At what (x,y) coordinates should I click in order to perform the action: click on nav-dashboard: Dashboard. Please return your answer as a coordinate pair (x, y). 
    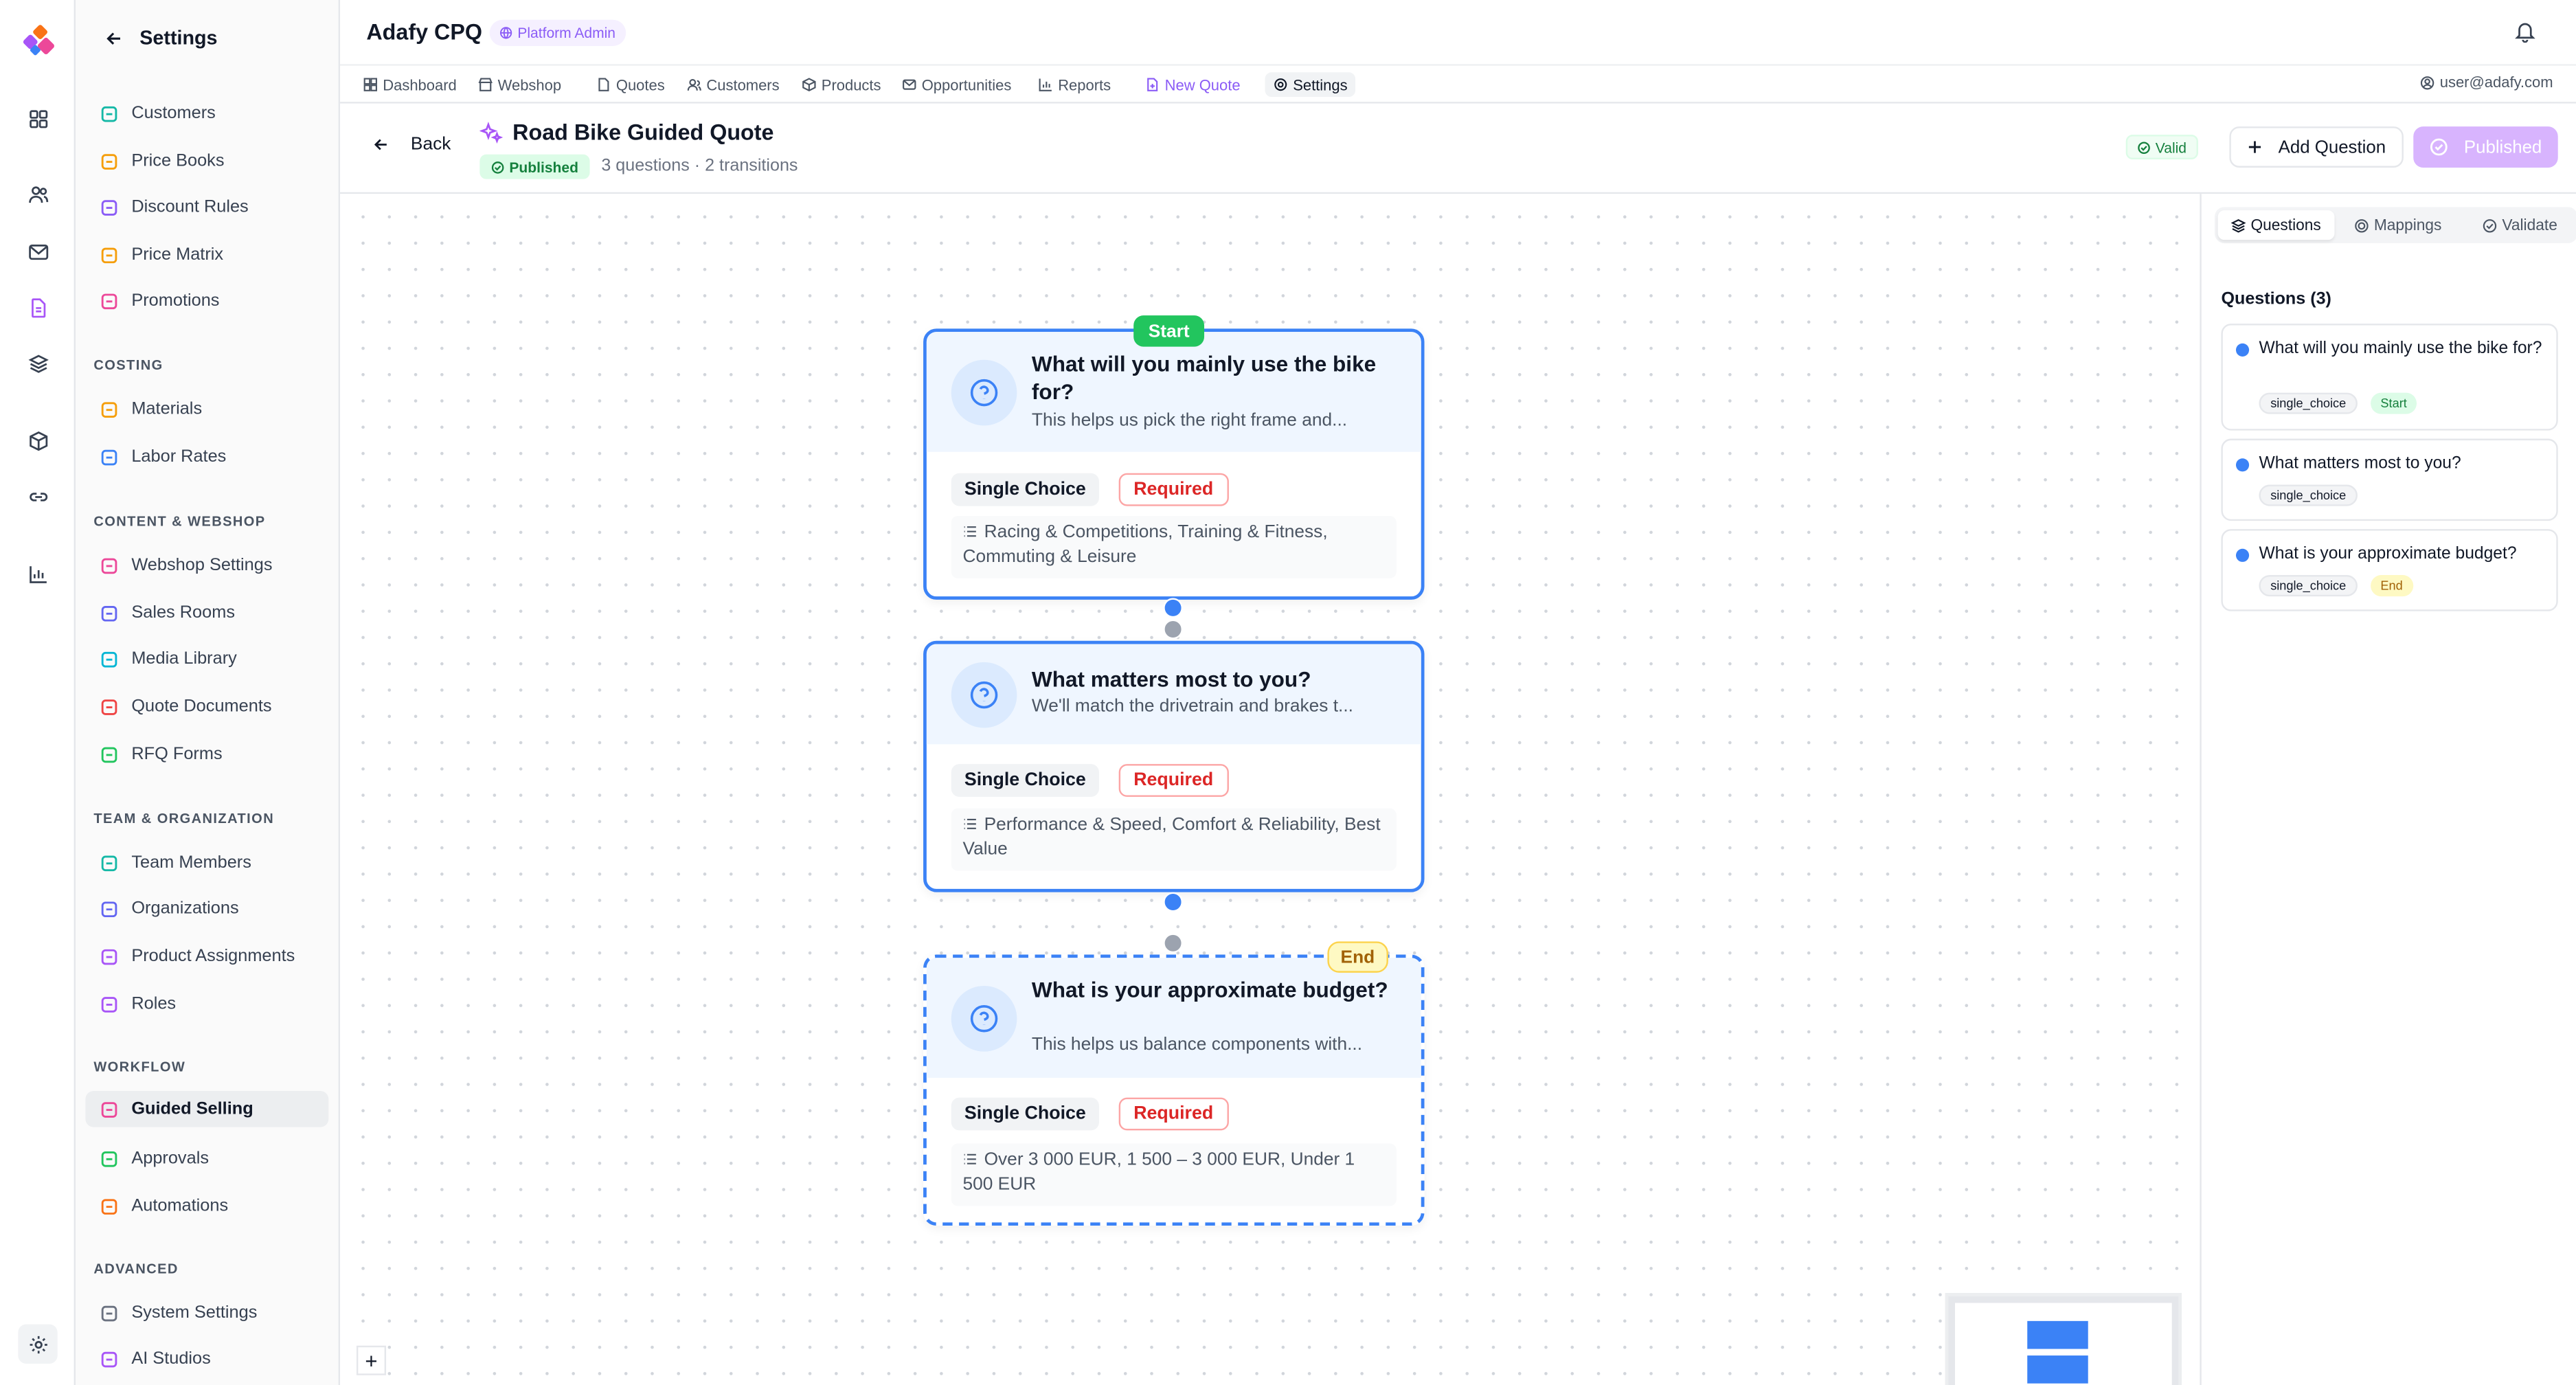
    Looking at the image, I should click on (410, 84).